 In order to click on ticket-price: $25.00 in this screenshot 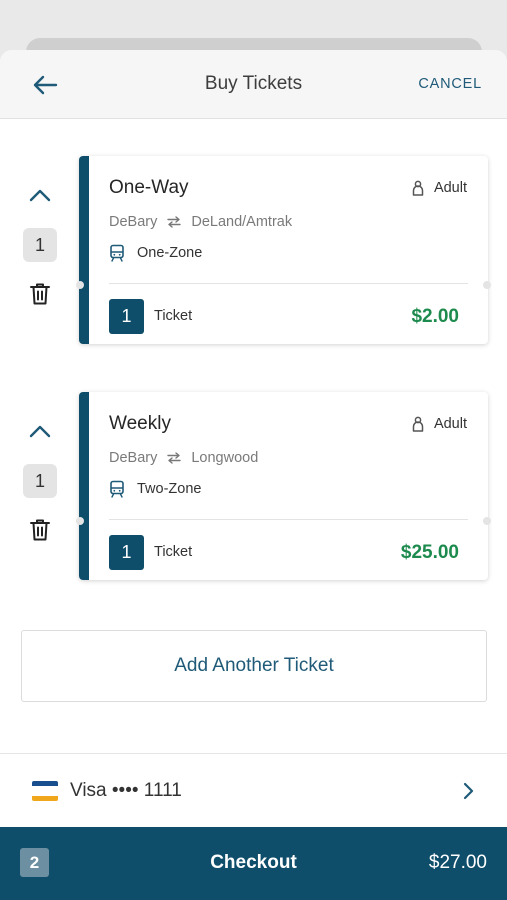, I will do `click(429, 552)`.